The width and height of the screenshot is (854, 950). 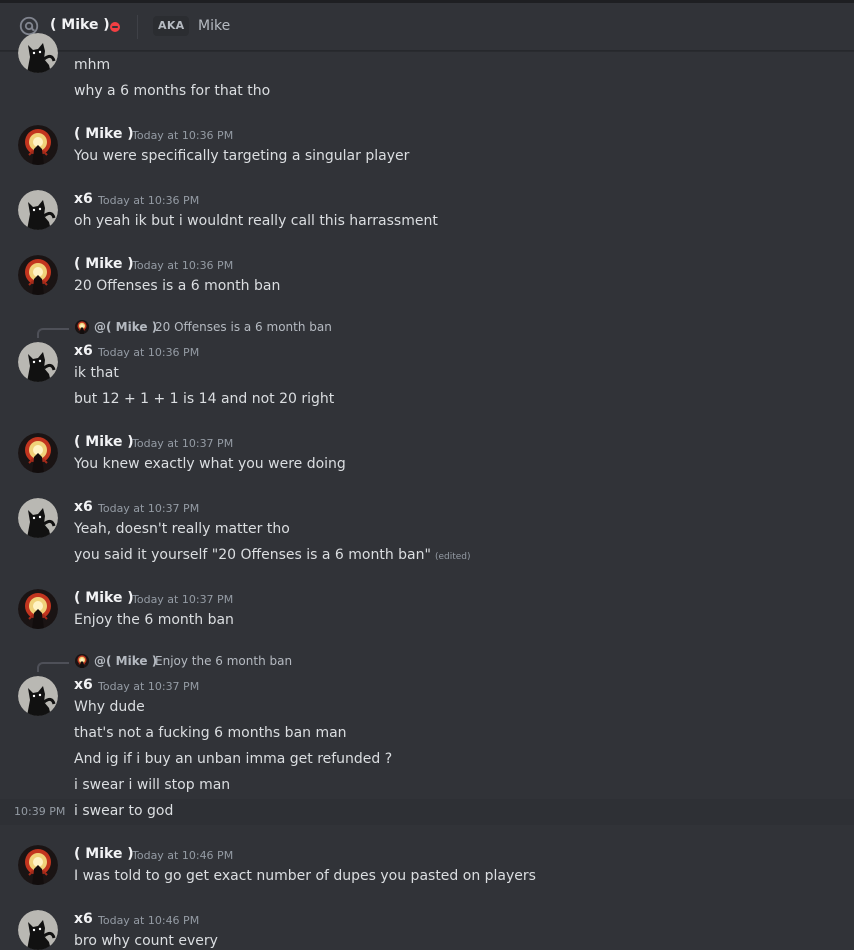 What do you see at coordinates (223, 661) in the screenshot?
I see `reply-preview-text: Enjoy the 6 month ban` at bounding box center [223, 661].